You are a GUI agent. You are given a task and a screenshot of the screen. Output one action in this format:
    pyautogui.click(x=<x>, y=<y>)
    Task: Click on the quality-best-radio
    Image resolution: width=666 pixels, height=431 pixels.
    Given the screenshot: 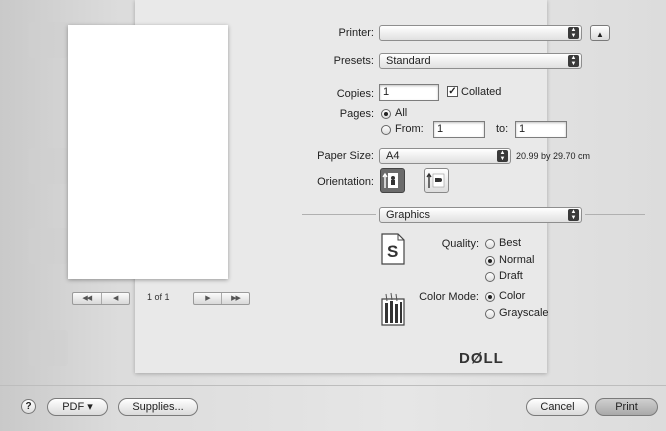 What is the action you would take?
    pyautogui.click(x=490, y=244)
    